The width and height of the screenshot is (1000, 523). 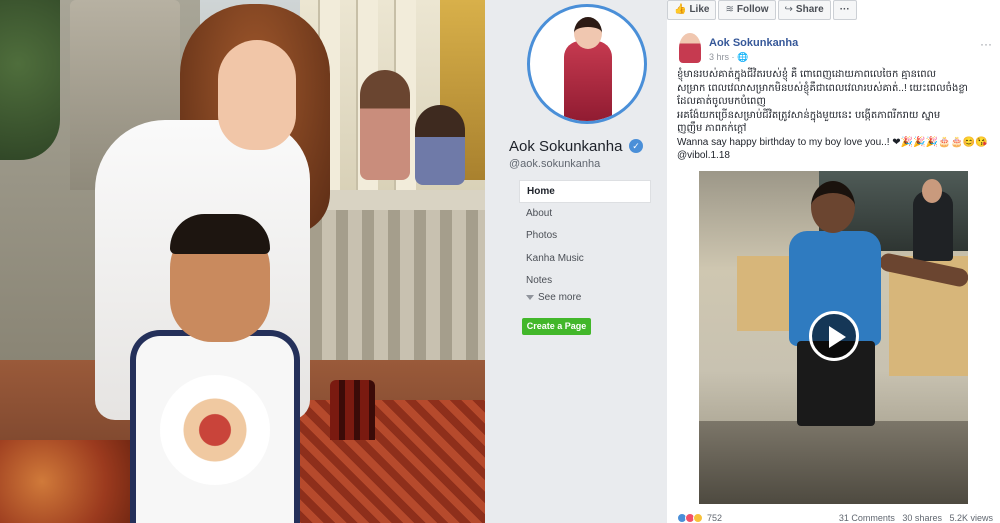 I want to click on views-count: 5.2K views, so click(x=971, y=518).